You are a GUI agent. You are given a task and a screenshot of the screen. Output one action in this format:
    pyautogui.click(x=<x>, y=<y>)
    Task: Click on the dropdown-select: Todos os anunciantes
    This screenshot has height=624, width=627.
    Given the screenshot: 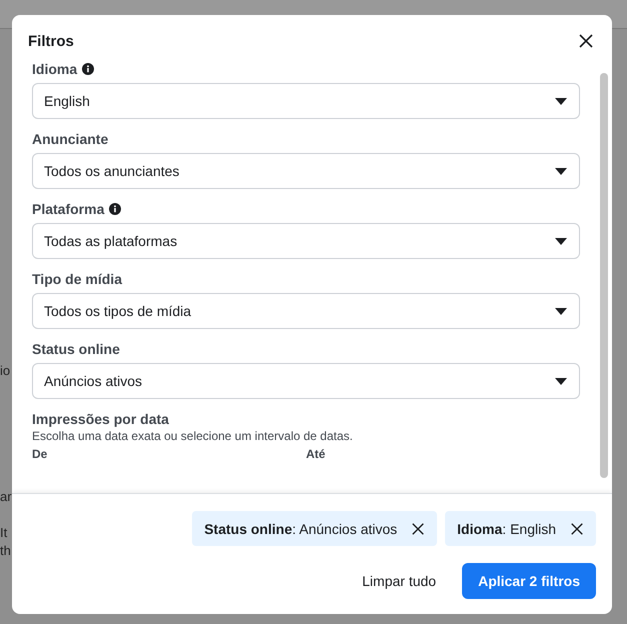 What is the action you would take?
    pyautogui.click(x=306, y=171)
    